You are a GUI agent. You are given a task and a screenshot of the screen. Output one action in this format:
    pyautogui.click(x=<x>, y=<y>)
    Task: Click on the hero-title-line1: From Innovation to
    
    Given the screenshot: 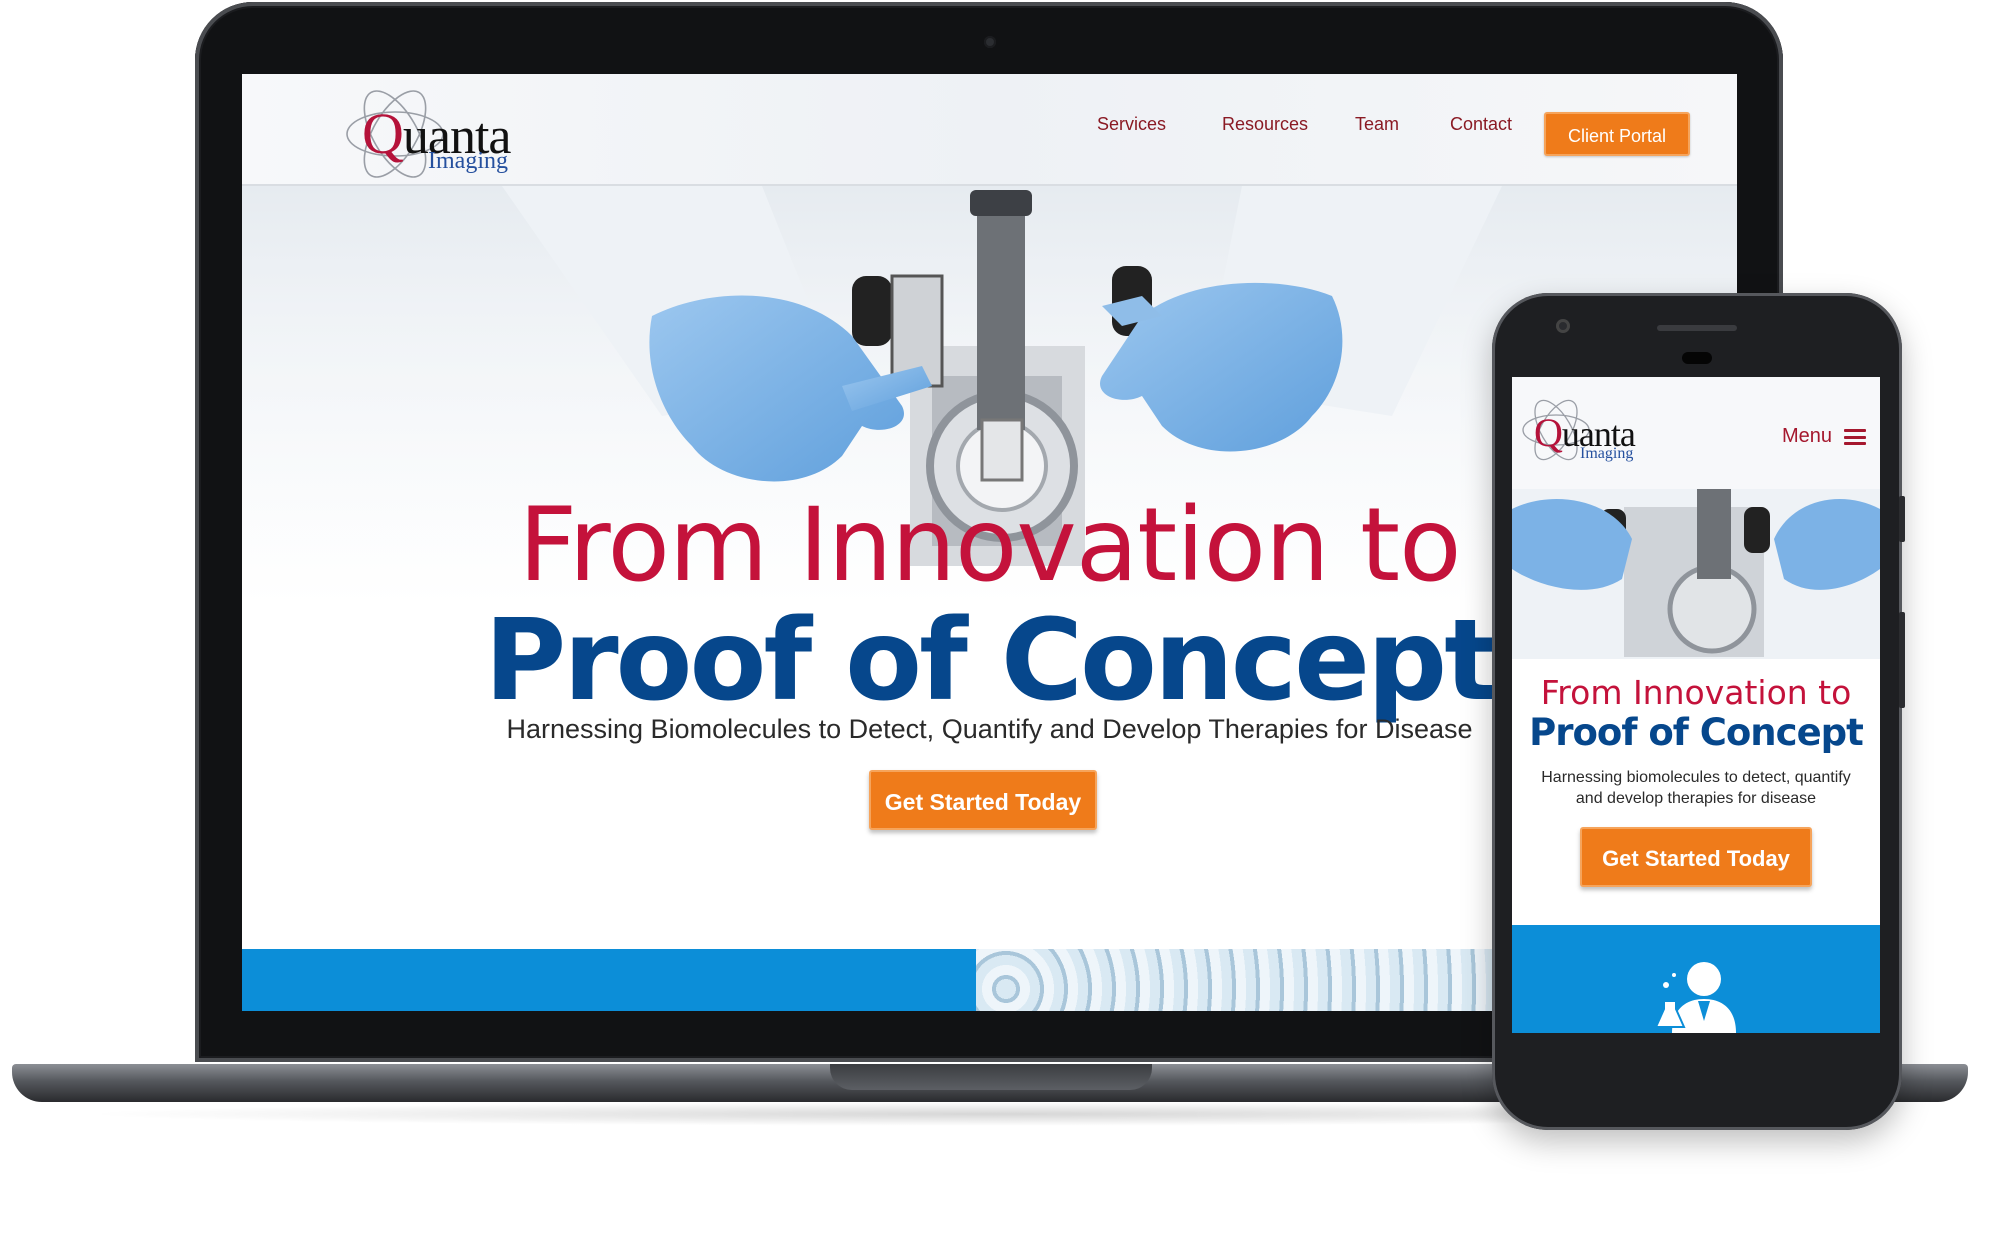 What is the action you would take?
    pyautogui.click(x=1696, y=692)
    